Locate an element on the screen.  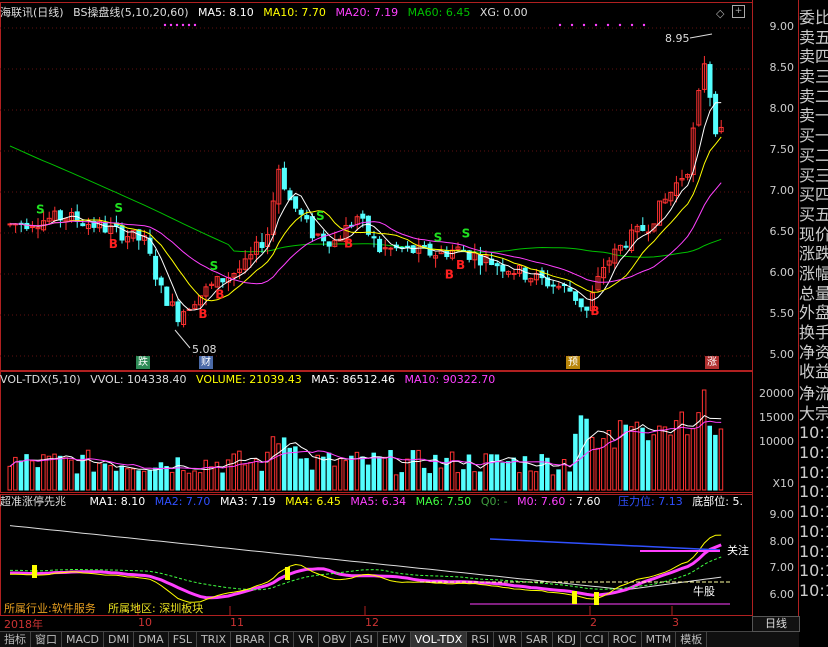
expand-icon: + is located at coordinates (738, 11).